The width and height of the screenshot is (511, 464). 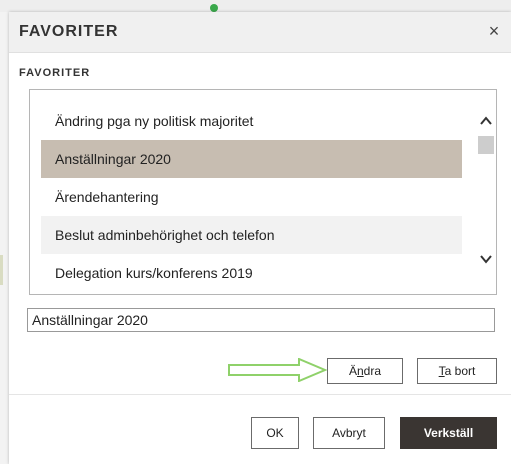 I want to click on list-item-selected: Anställningar 2020, so click(x=251, y=159).